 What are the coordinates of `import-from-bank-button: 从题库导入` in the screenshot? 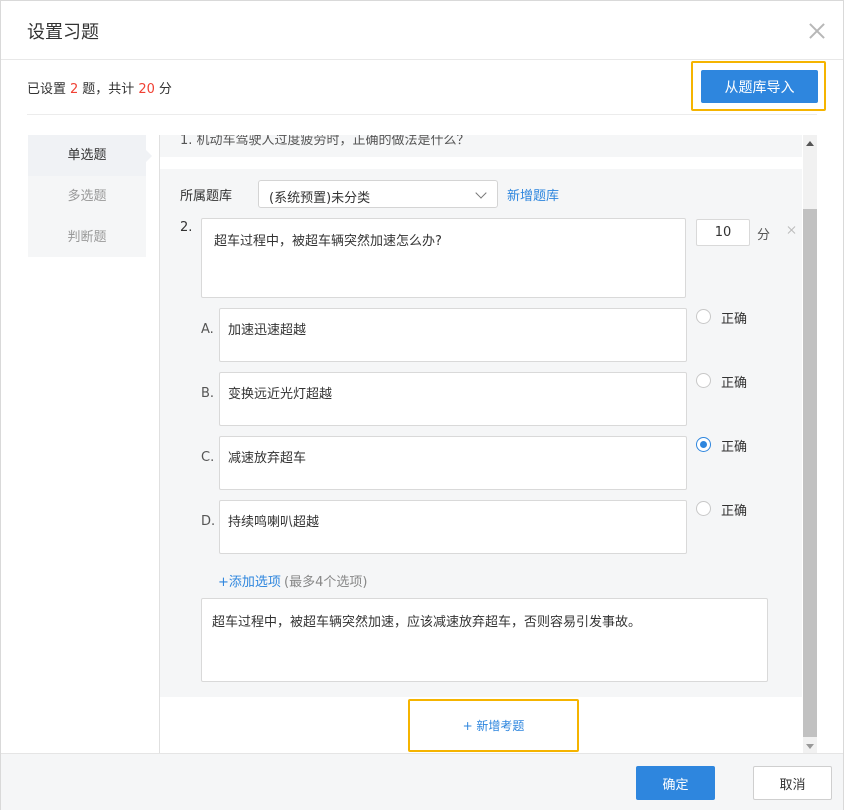 It's located at (759, 86).